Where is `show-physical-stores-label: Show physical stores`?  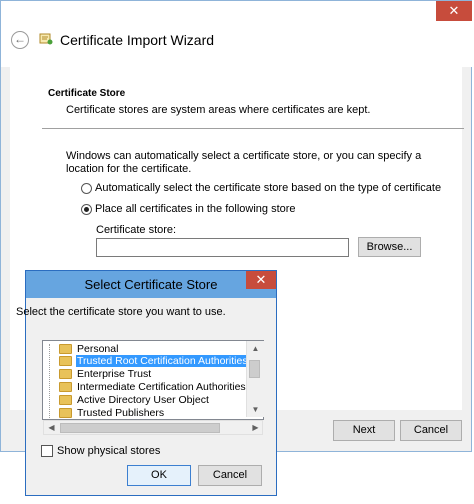
show-physical-stores-label: Show physical stores is located at coordinates (108, 451).